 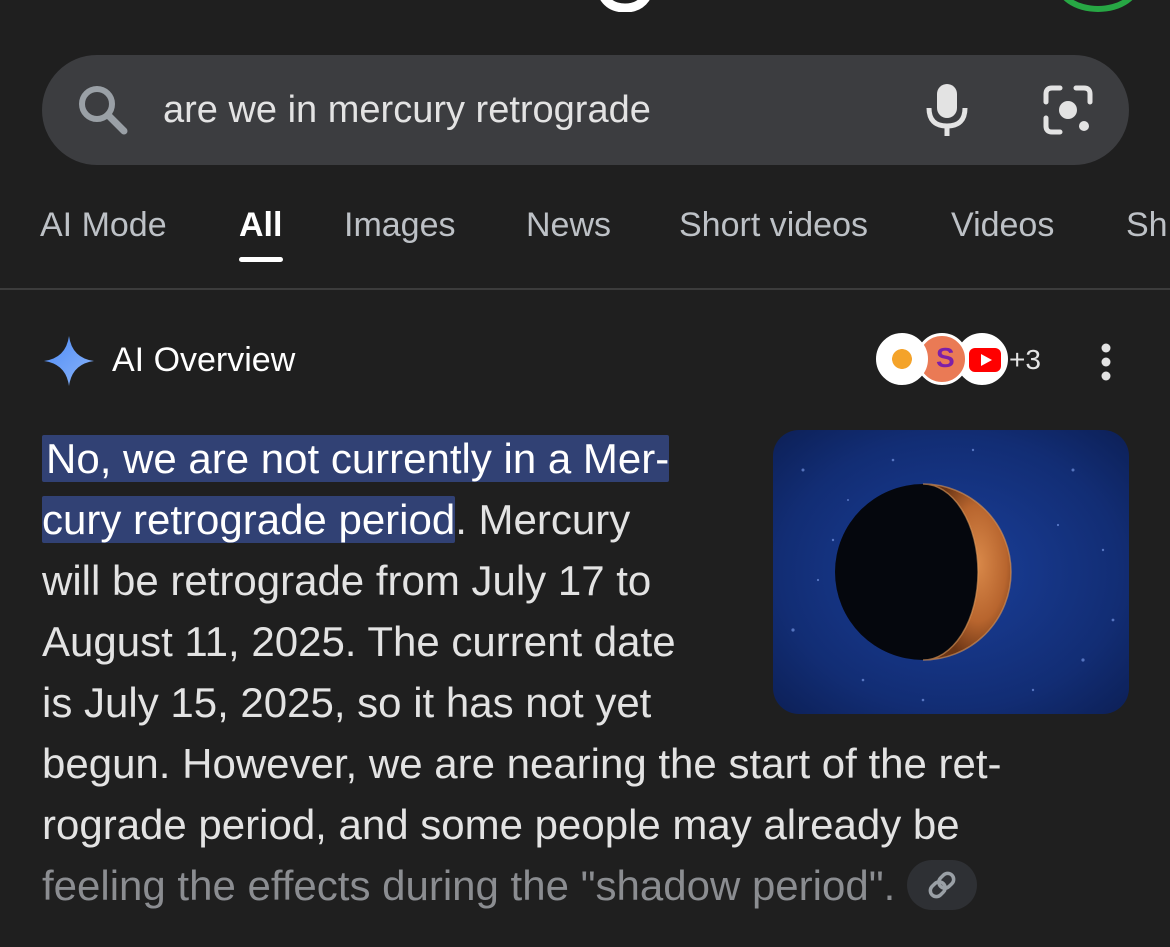 What do you see at coordinates (585, 289) in the screenshot?
I see `header-divider` at bounding box center [585, 289].